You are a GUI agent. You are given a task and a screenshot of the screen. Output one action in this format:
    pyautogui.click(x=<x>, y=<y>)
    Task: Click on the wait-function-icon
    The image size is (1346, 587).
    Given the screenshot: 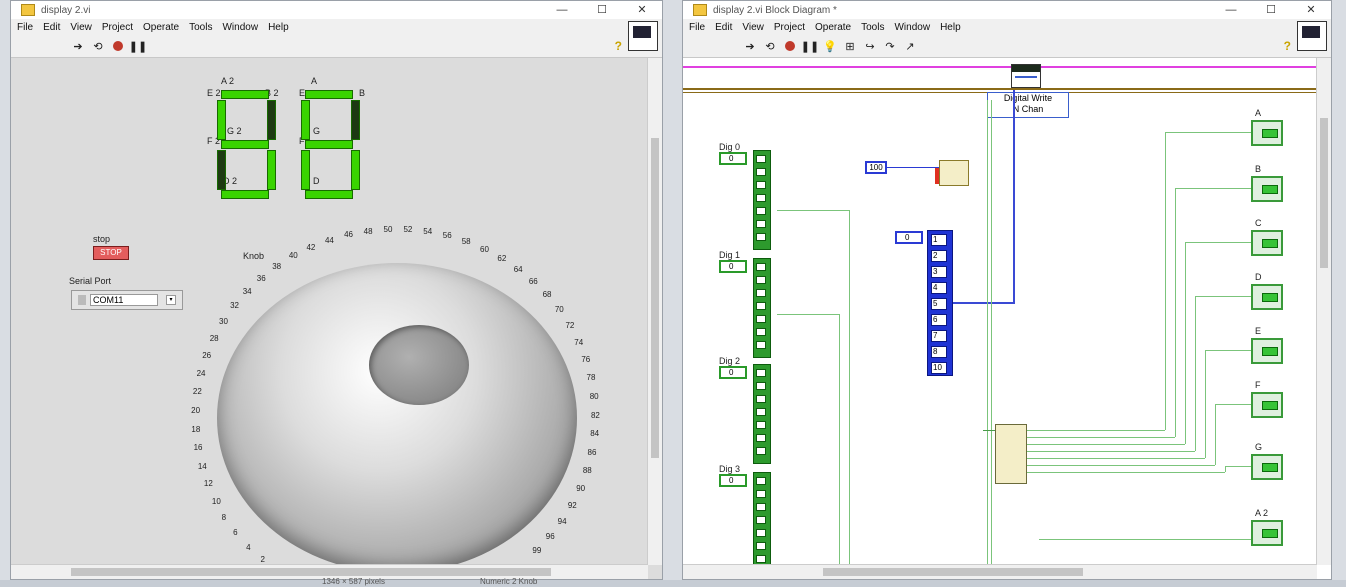 What is the action you would take?
    pyautogui.click(x=954, y=173)
    